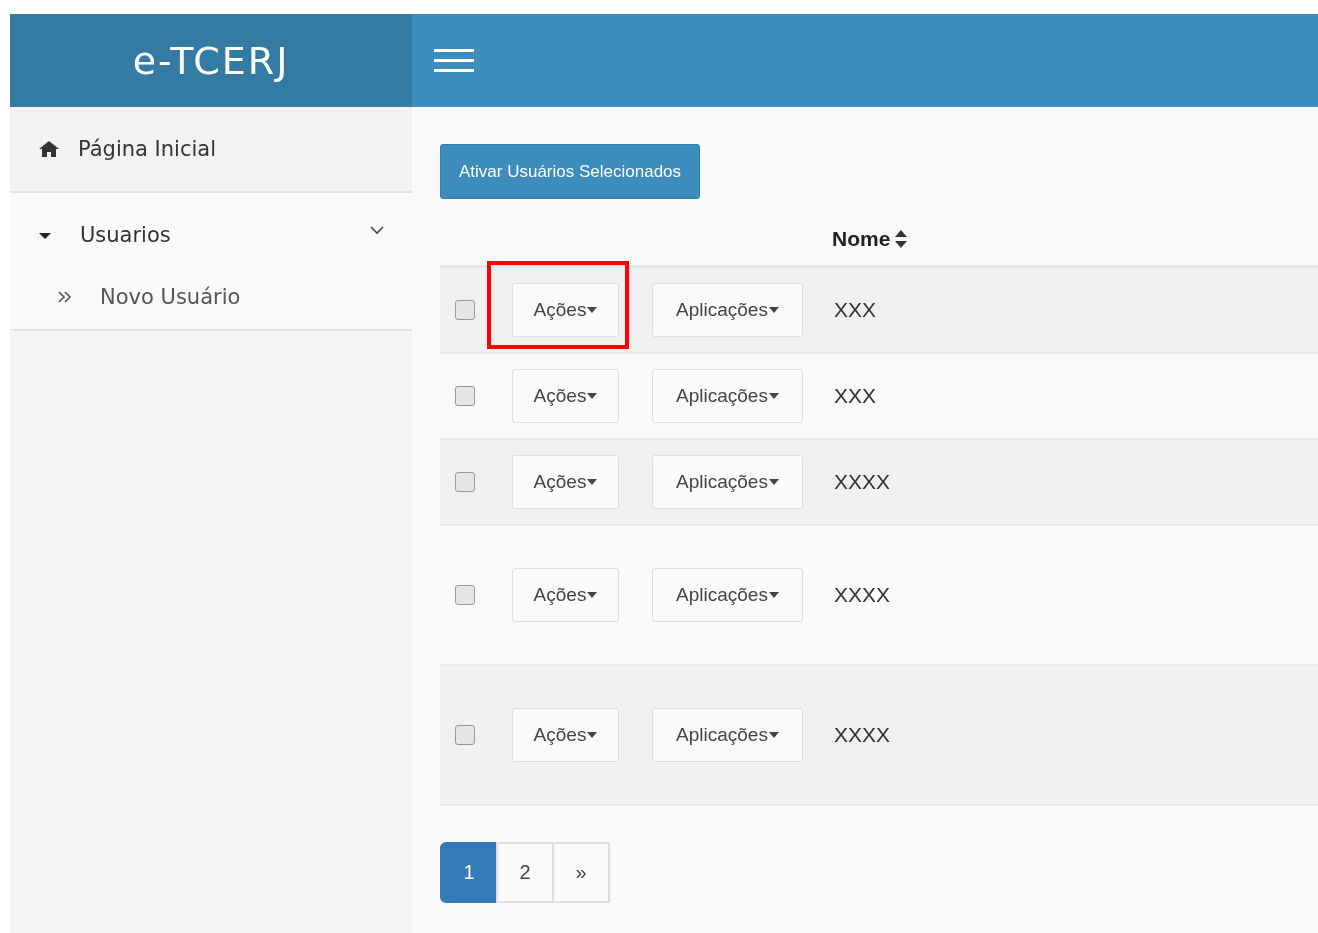 Image resolution: width=1318 pixels, height=933 pixels. I want to click on sidebar-label: Página Inicial, so click(147, 149).